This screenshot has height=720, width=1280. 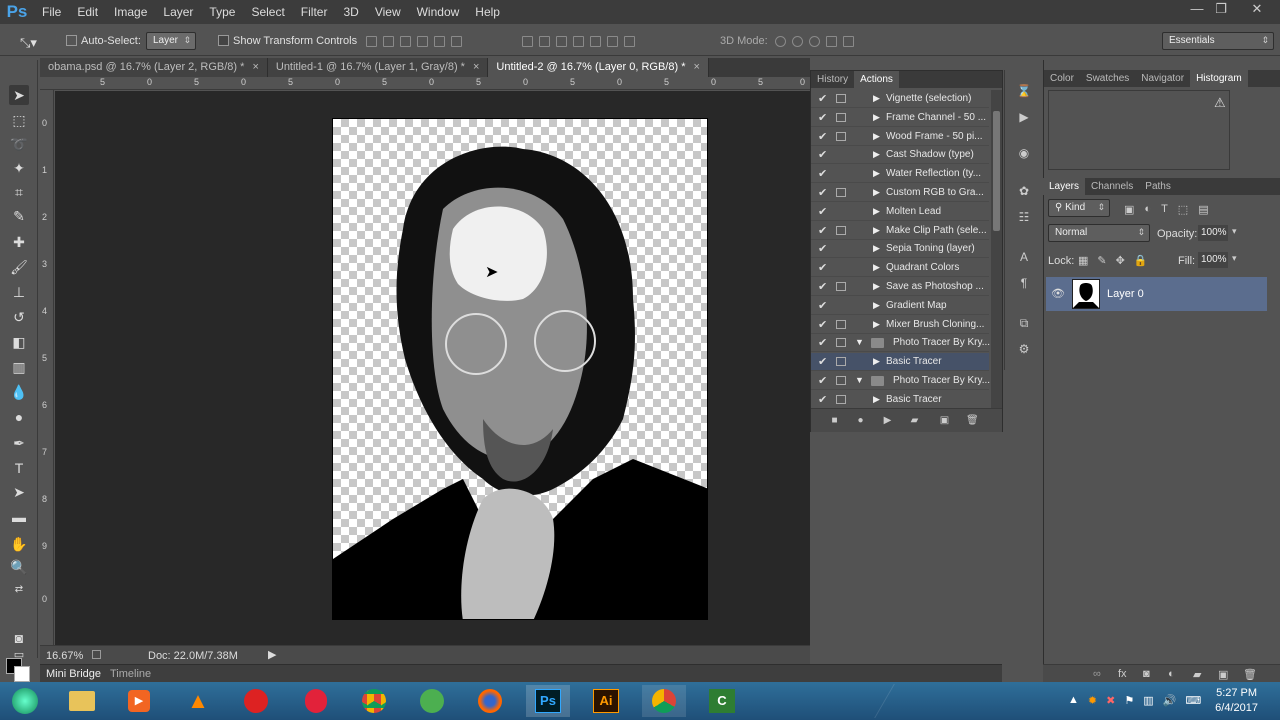 What do you see at coordinates (664, 701) in the screenshot?
I see `chrome-window-icon` at bounding box center [664, 701].